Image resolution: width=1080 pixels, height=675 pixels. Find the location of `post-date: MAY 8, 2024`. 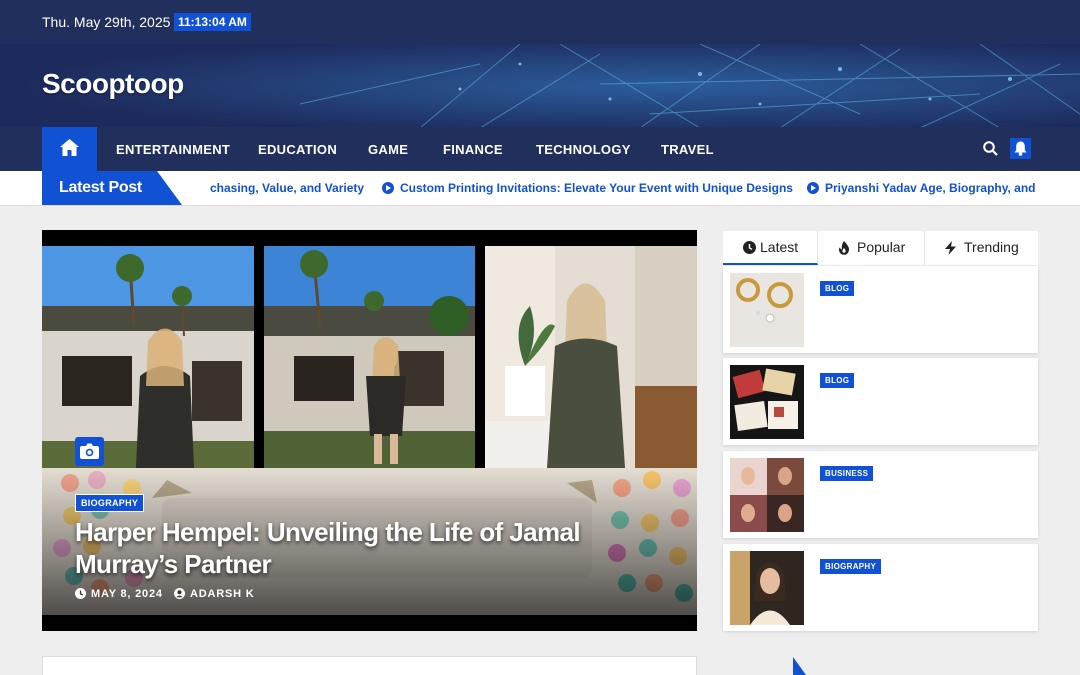

post-date: MAY 8, 2024 is located at coordinates (119, 594).